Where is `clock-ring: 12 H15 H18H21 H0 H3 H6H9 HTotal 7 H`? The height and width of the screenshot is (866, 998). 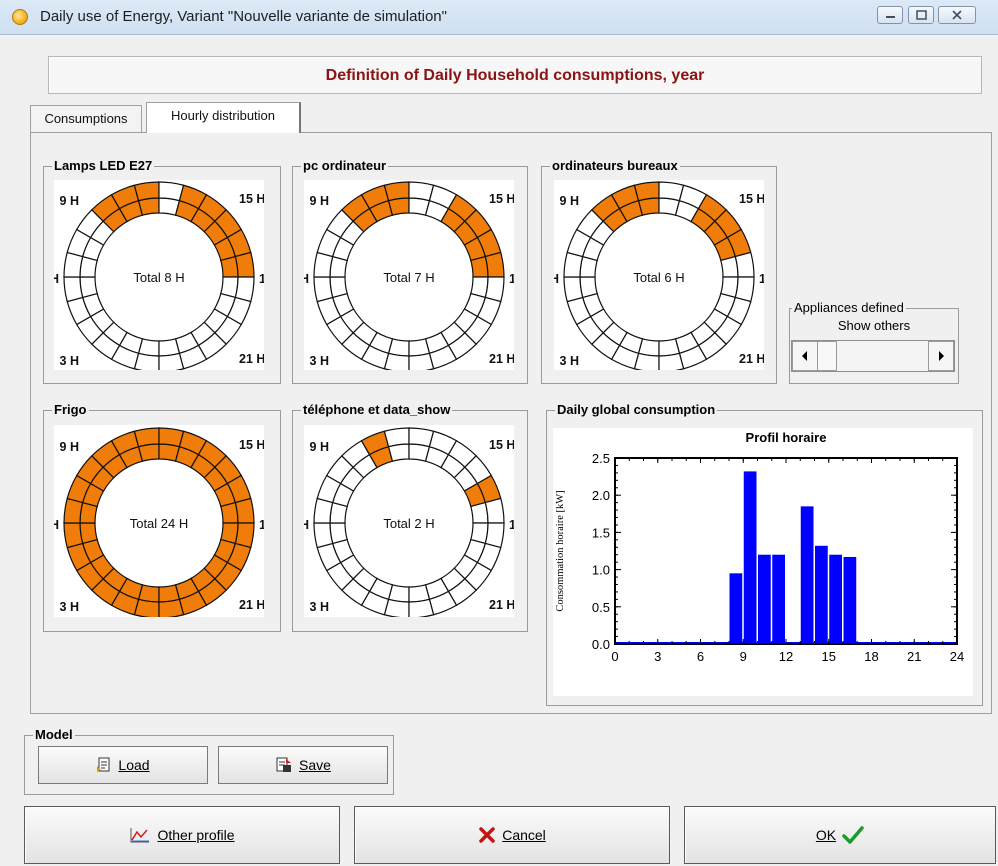 clock-ring: 12 H15 H18H21 H0 H3 H6H9 HTotal 7 H is located at coordinates (412, 277).